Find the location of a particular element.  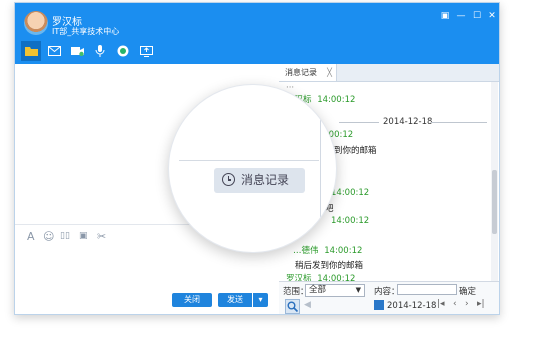

list-item: …德伟 14:00:12 is located at coordinates (327, 250).